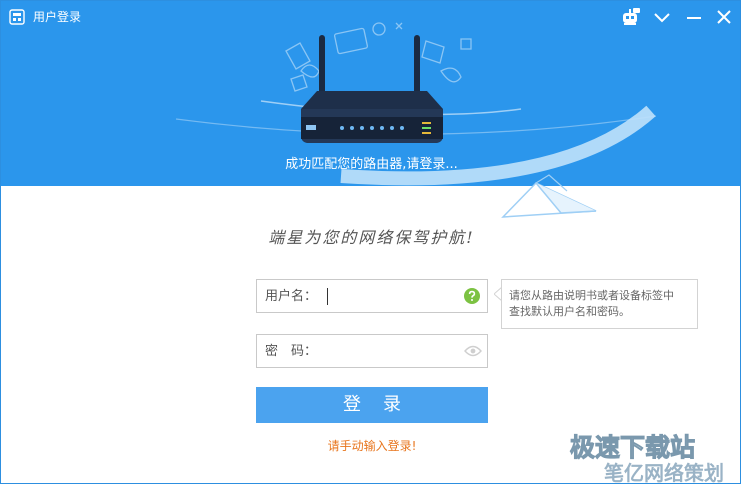  I want to click on watermark-line-2: 笔亿网络策划, so click(664, 472).